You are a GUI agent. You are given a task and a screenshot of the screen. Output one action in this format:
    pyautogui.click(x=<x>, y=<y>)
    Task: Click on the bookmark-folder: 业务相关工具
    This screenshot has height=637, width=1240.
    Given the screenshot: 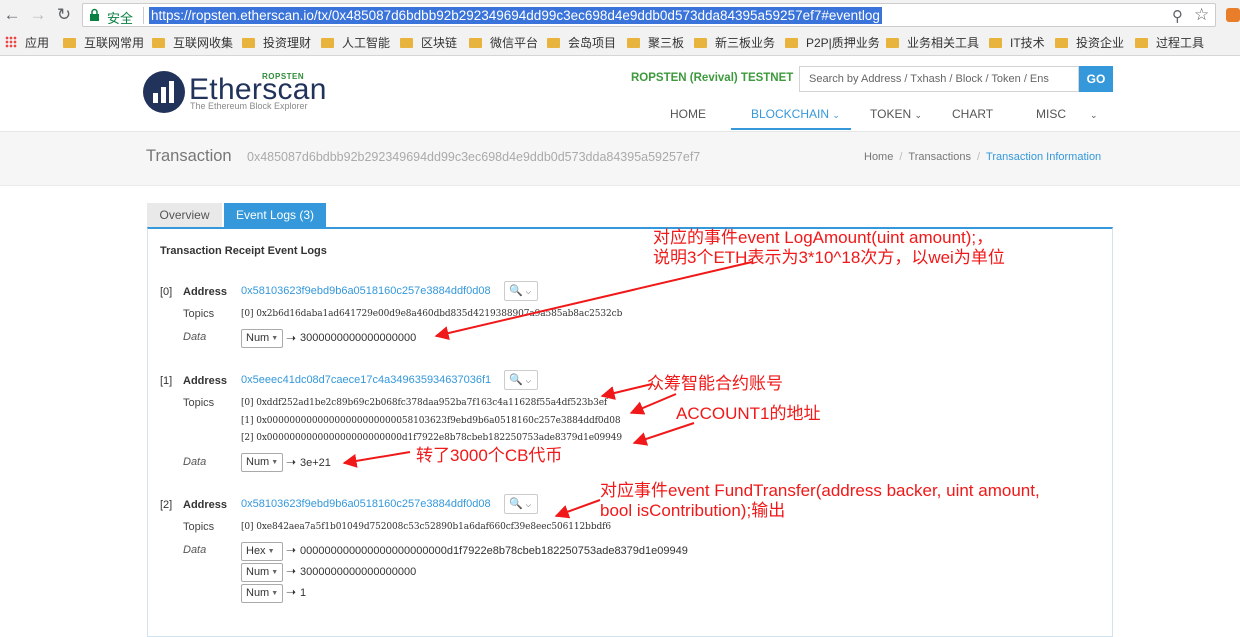 What is the action you would take?
    pyautogui.click(x=932, y=43)
    